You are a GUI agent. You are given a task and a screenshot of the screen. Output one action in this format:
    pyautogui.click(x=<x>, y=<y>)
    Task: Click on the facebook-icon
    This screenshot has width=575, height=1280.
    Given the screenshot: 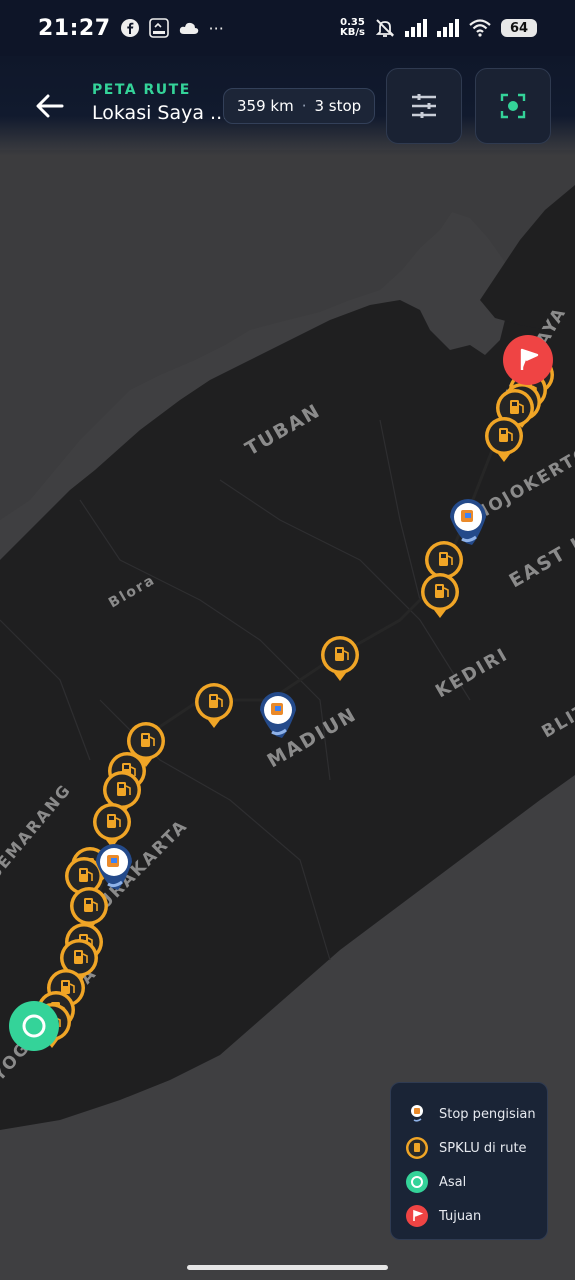 What is the action you would take?
    pyautogui.click(x=129, y=28)
    